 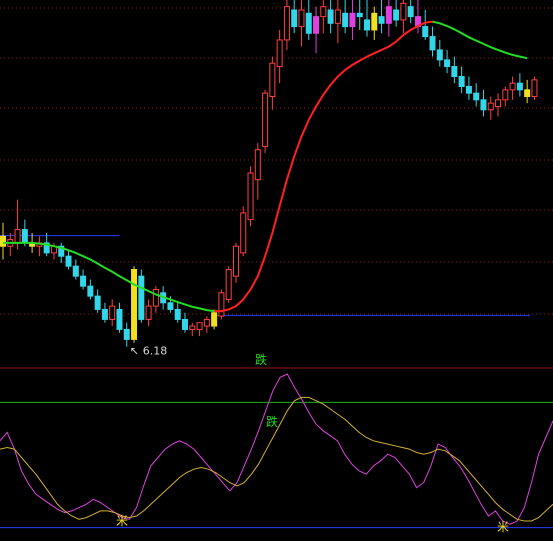 What do you see at coordinates (109, 277) in the screenshot?
I see `ma-segment-falling` at bounding box center [109, 277].